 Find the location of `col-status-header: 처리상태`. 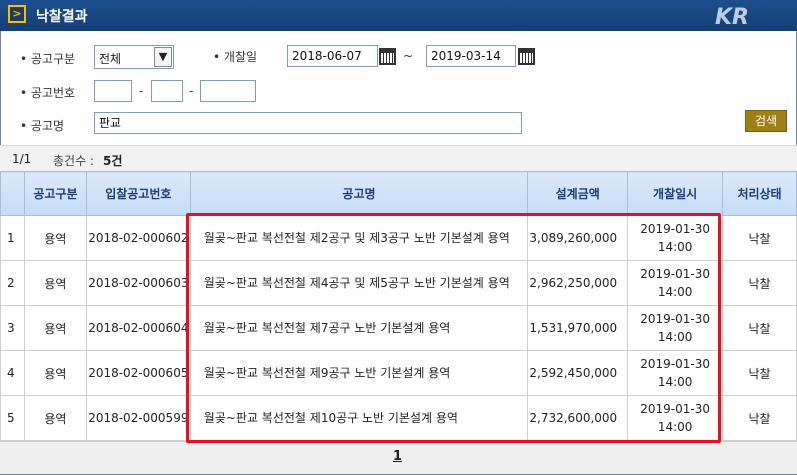

col-status-header: 처리상태 is located at coordinates (759, 193).